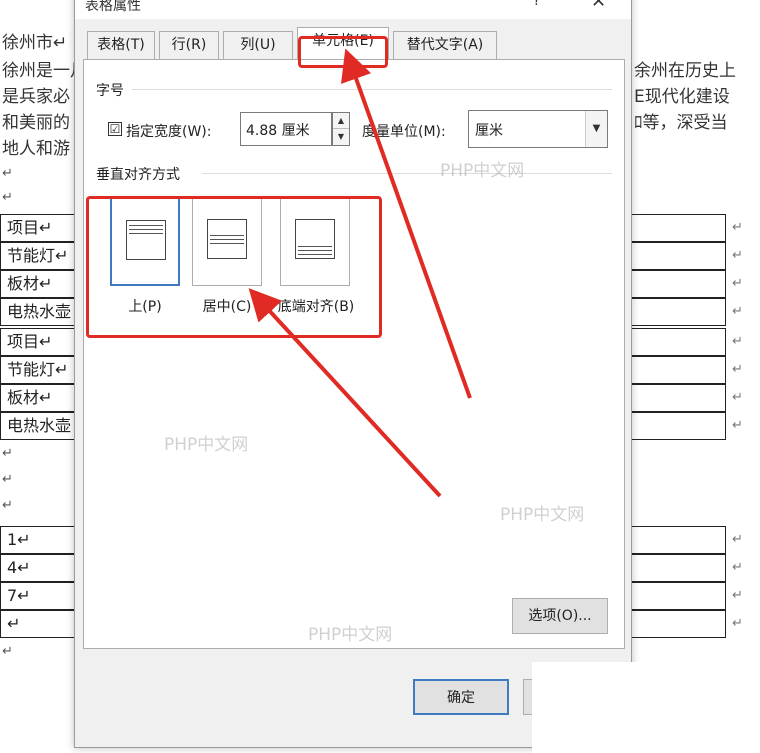 The height and width of the screenshot is (753, 760). I want to click on arrow-to-center-option, so click(345, 393).